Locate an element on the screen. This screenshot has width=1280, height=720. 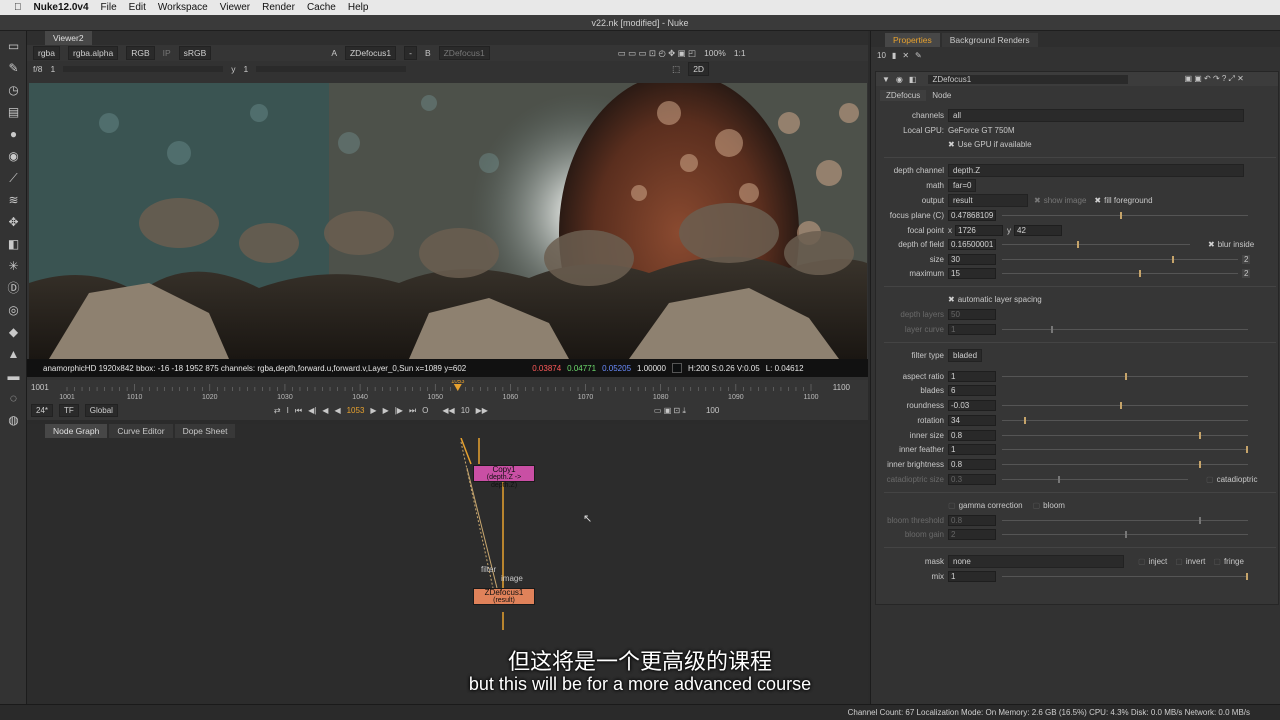
views-icon: ◎ is located at coordinates (13, 310).